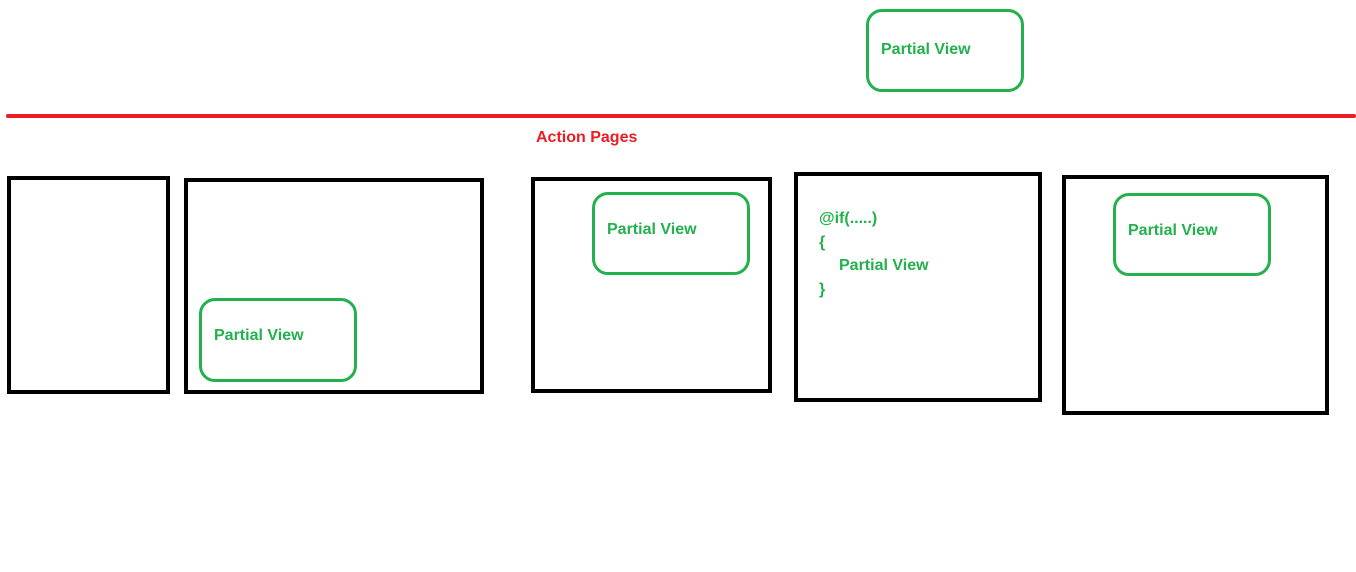  I want to click on top-partial-view: Partial View, so click(945, 50).